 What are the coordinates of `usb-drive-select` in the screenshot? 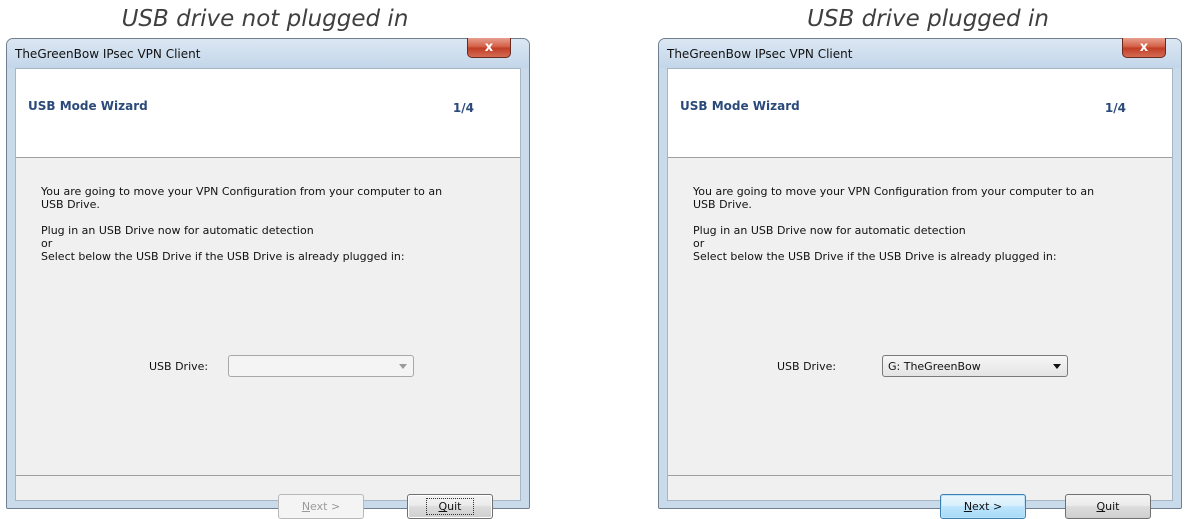 It's located at (321, 366).